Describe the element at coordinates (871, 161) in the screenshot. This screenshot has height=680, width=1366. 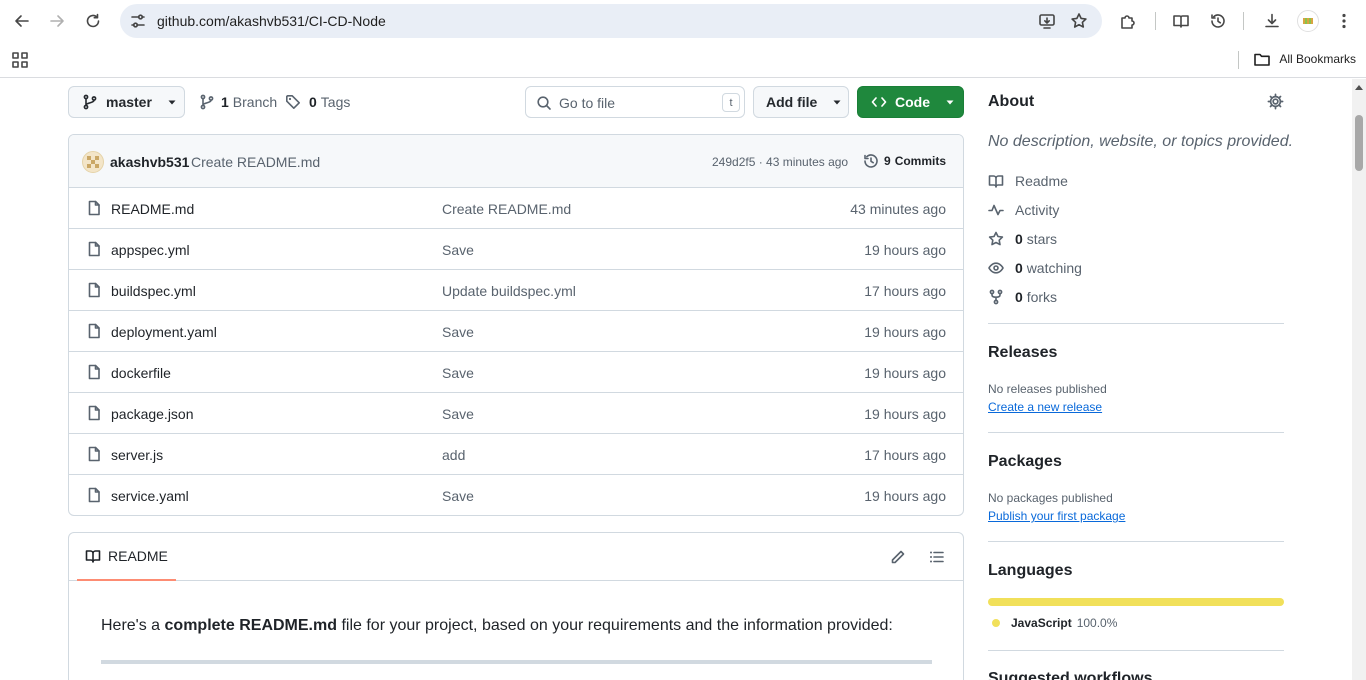
I see `history-clock-icon` at that location.